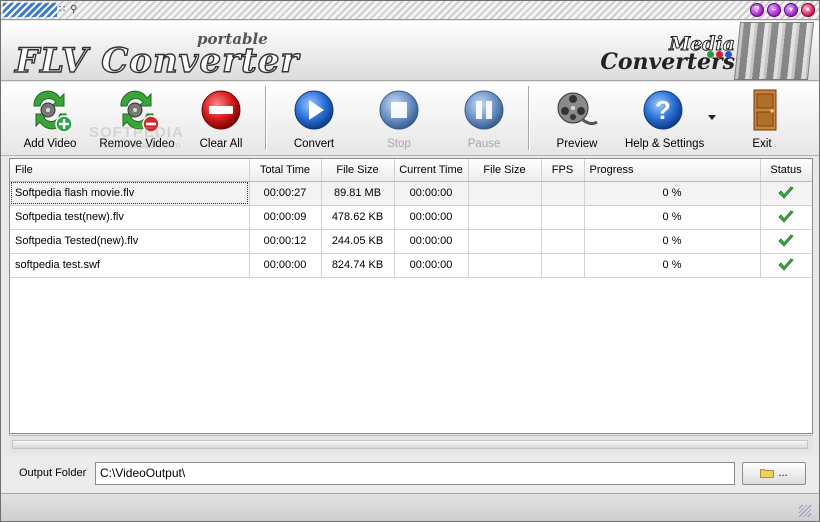 The height and width of the screenshot is (522, 820). What do you see at coordinates (484, 110) in the screenshot?
I see `pause-icon` at bounding box center [484, 110].